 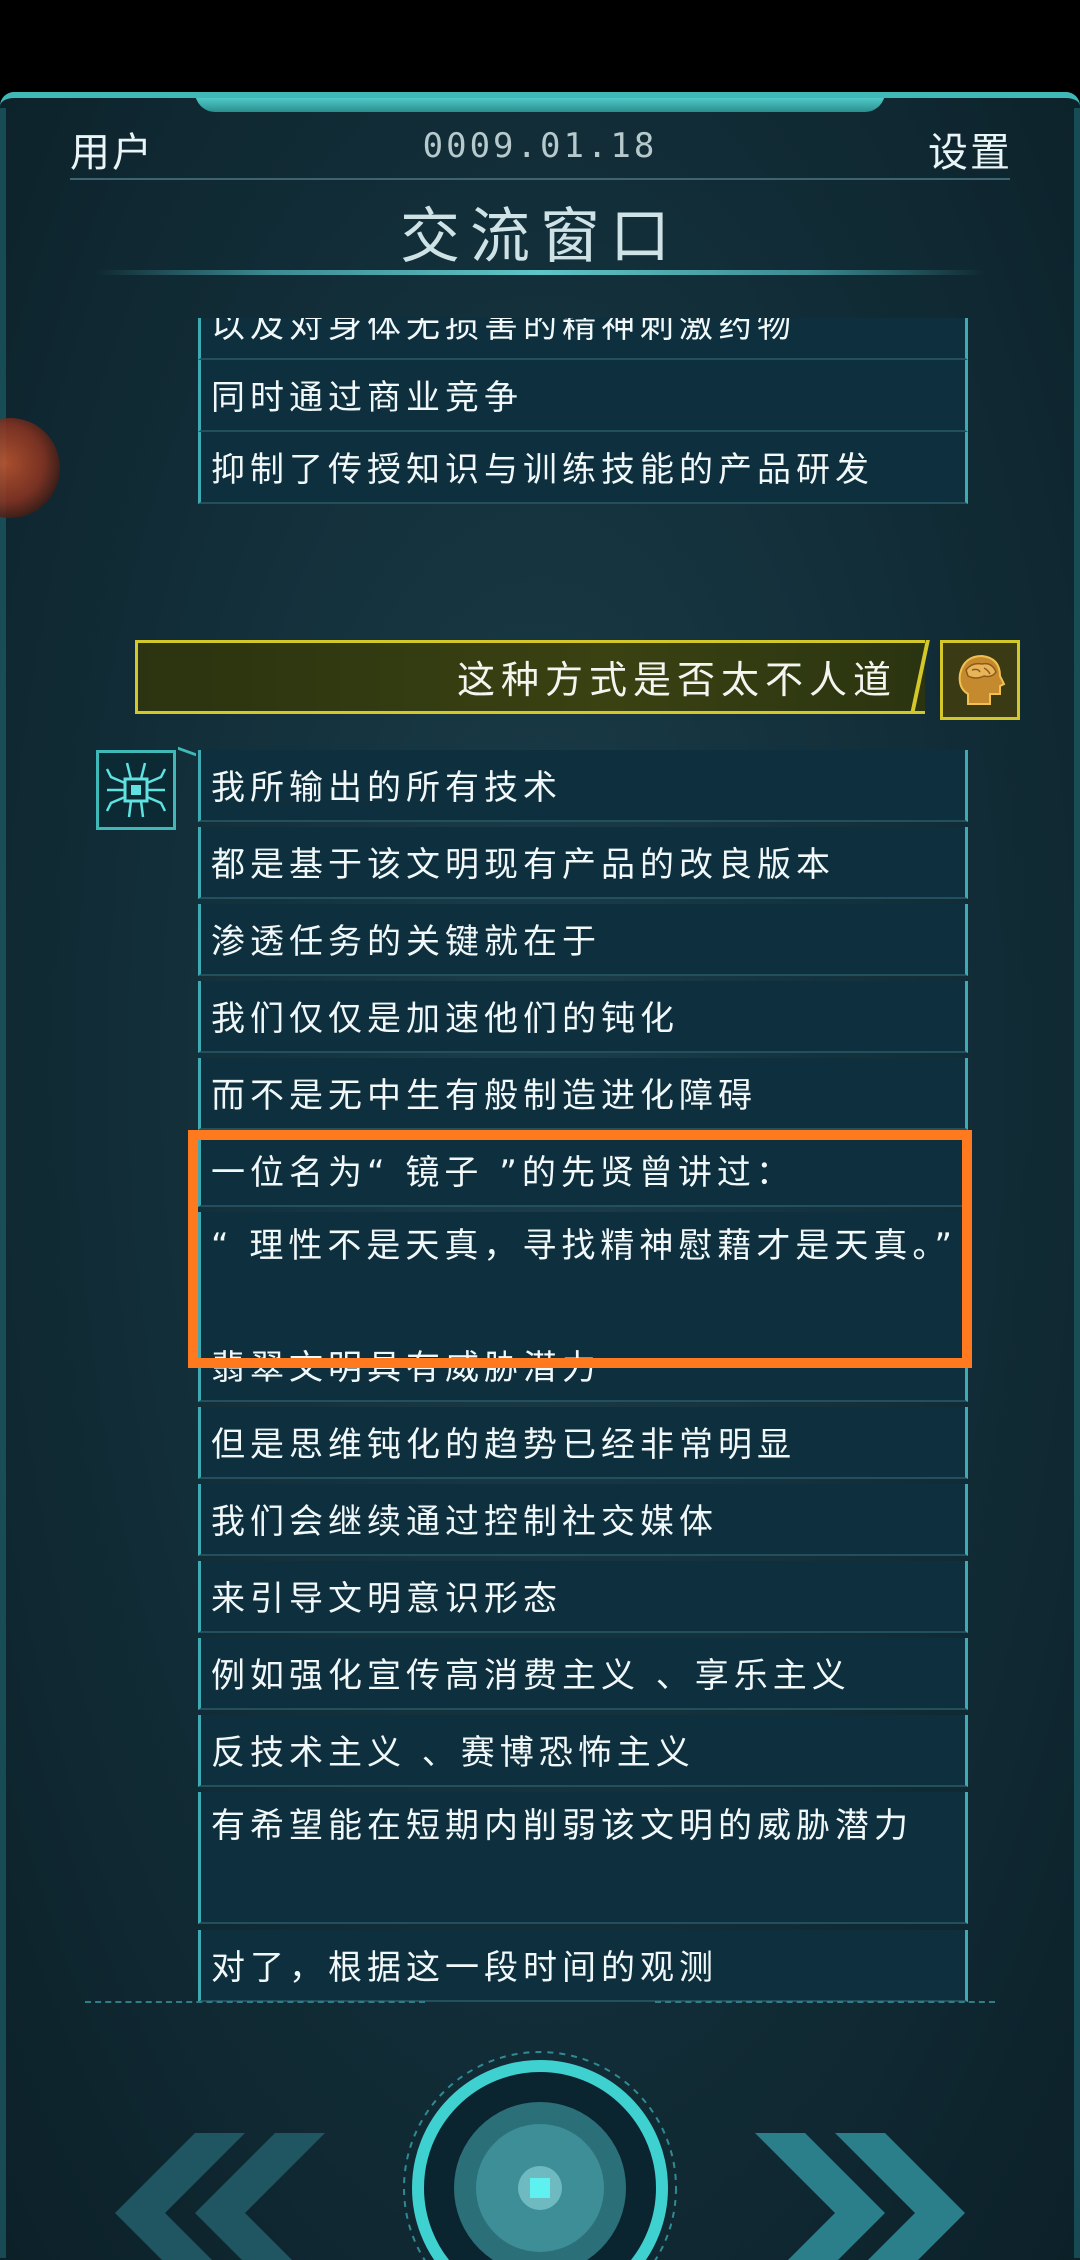 What do you see at coordinates (187, 757) in the screenshot?
I see `ai-bubble-tip` at bounding box center [187, 757].